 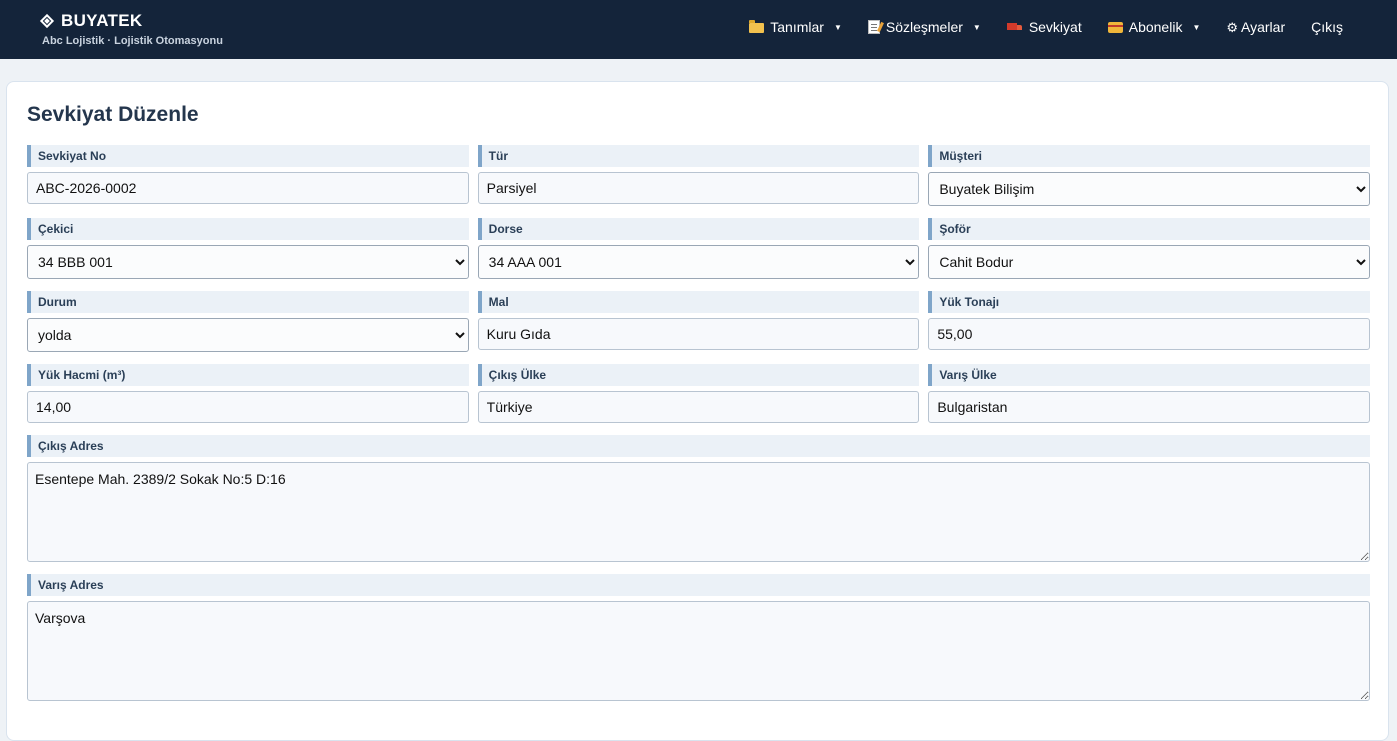 I want to click on yuk-tonaji-input, so click(x=1149, y=334).